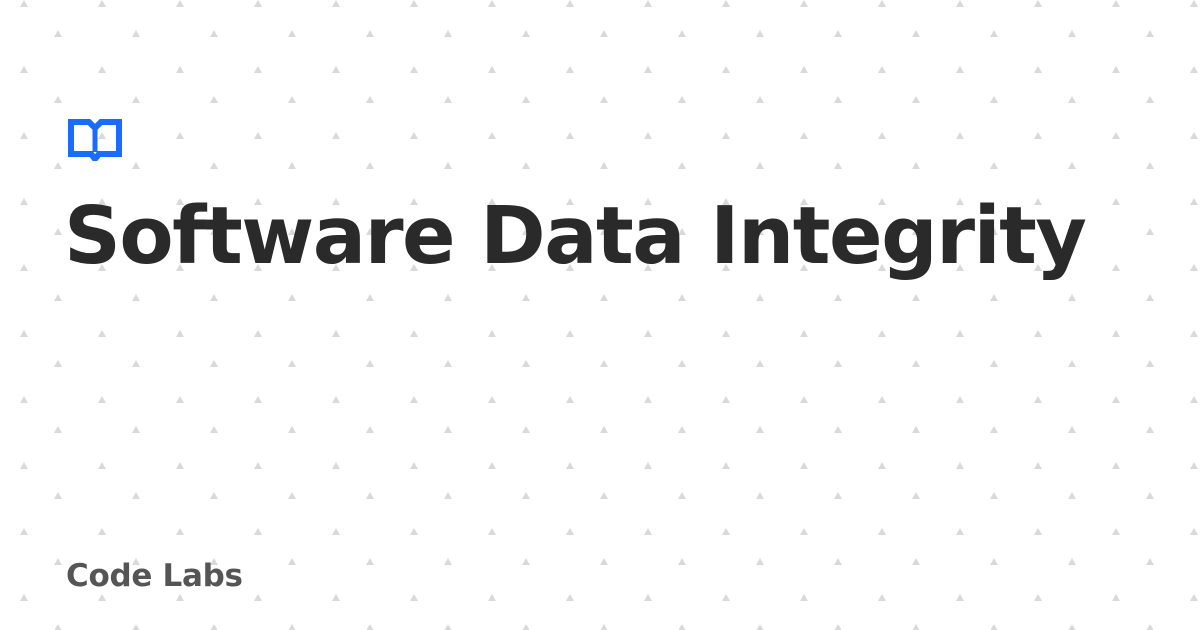 This screenshot has height=630, width=1200. Describe the element at coordinates (154, 576) in the screenshot. I see `brand-name: Code Labs` at that location.